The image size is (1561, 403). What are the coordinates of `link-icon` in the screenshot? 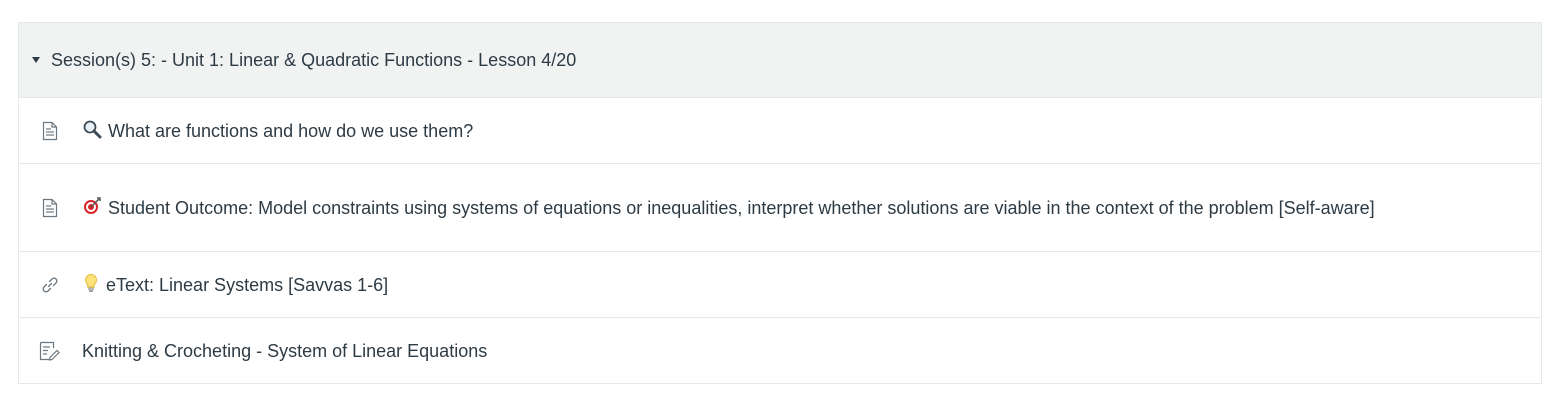 It's located at (50, 285).